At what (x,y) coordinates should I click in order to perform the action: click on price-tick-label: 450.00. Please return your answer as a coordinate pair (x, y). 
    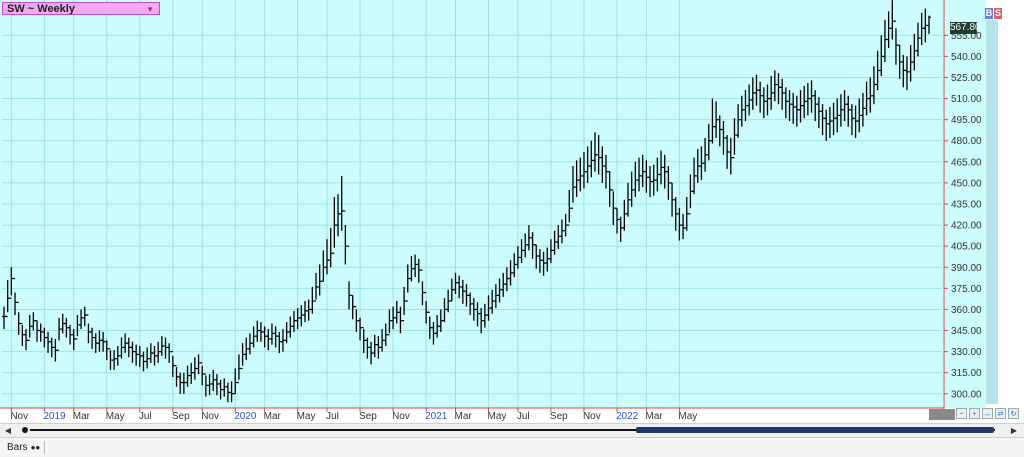
    Looking at the image, I should click on (966, 183).